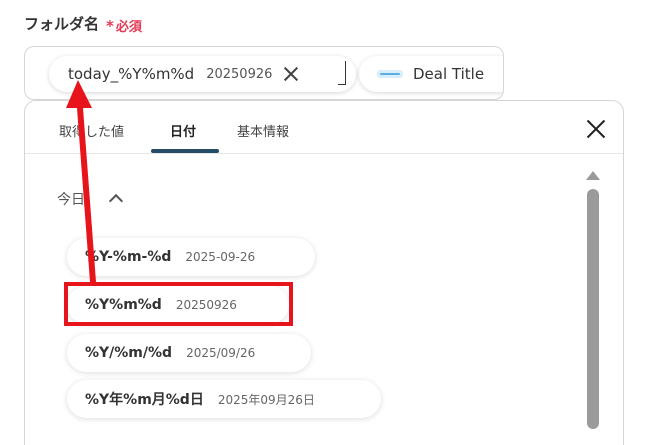 This screenshot has width=664, height=445. I want to click on scrollbar-thumb, so click(593, 309).